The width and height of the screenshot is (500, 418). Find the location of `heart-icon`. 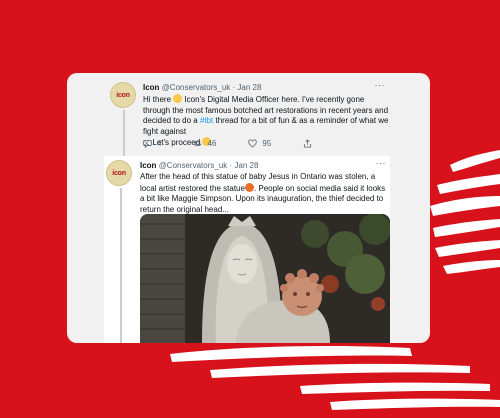

heart-icon is located at coordinates (253, 143).